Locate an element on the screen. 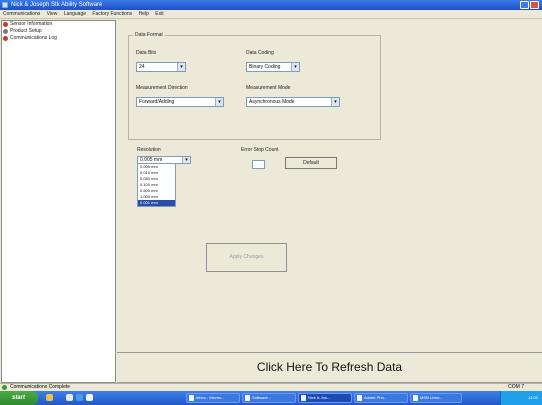 The image size is (542, 405). error-stop-count-input is located at coordinates (258, 164).